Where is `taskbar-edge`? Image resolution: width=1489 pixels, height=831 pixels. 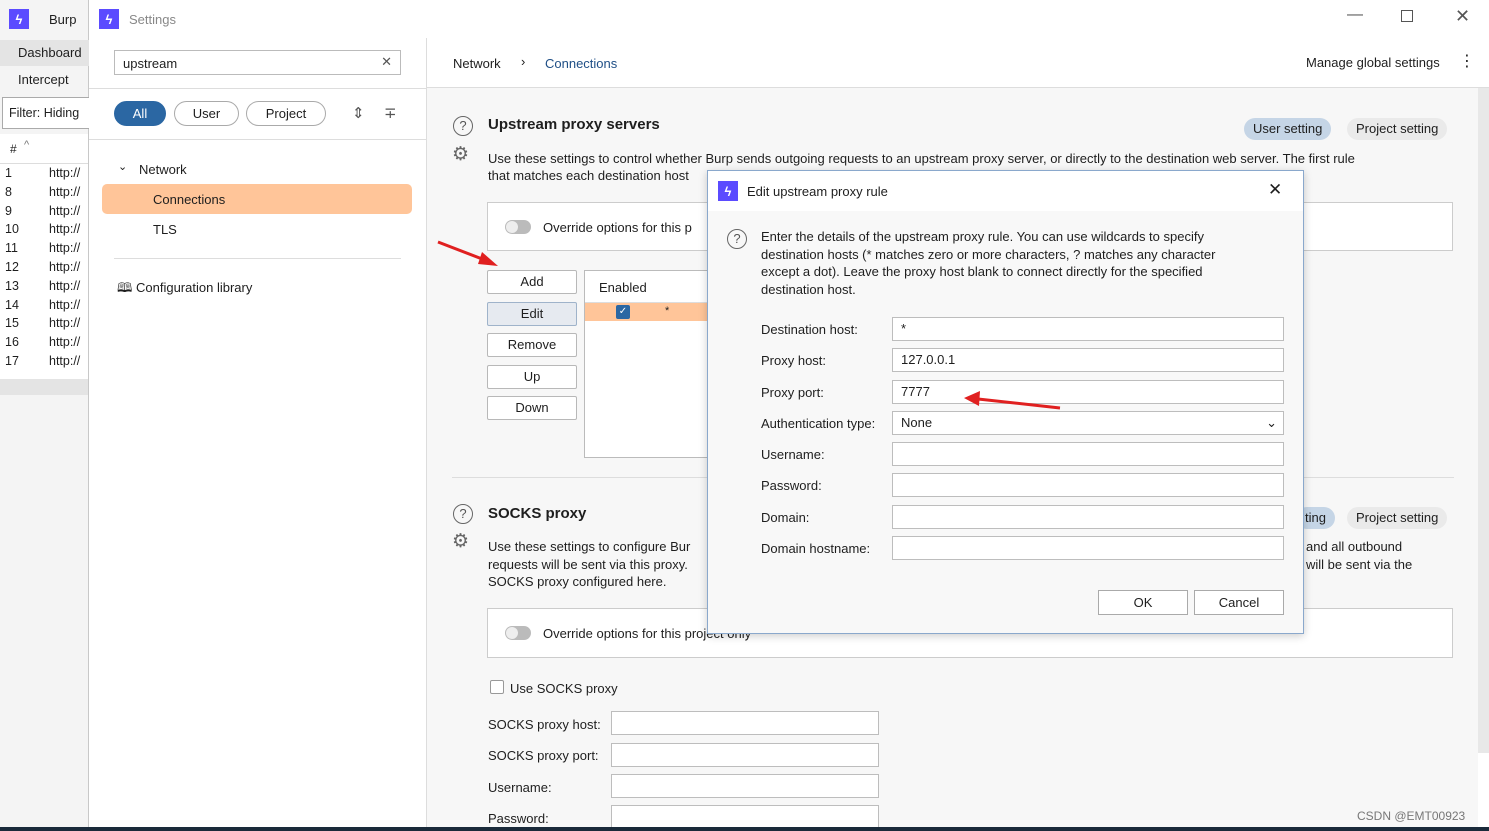
taskbar-edge is located at coordinates (744, 829).